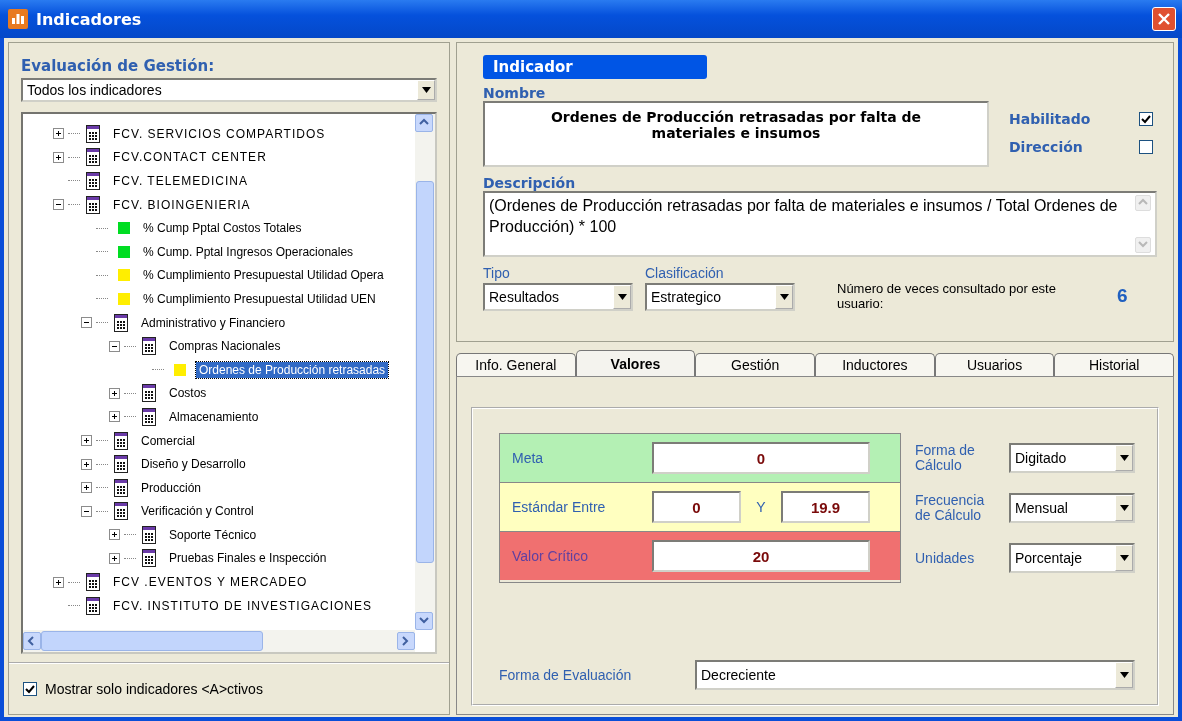  What do you see at coordinates (1050, 119) in the screenshot?
I see `checkbox-label: Habilitado` at bounding box center [1050, 119].